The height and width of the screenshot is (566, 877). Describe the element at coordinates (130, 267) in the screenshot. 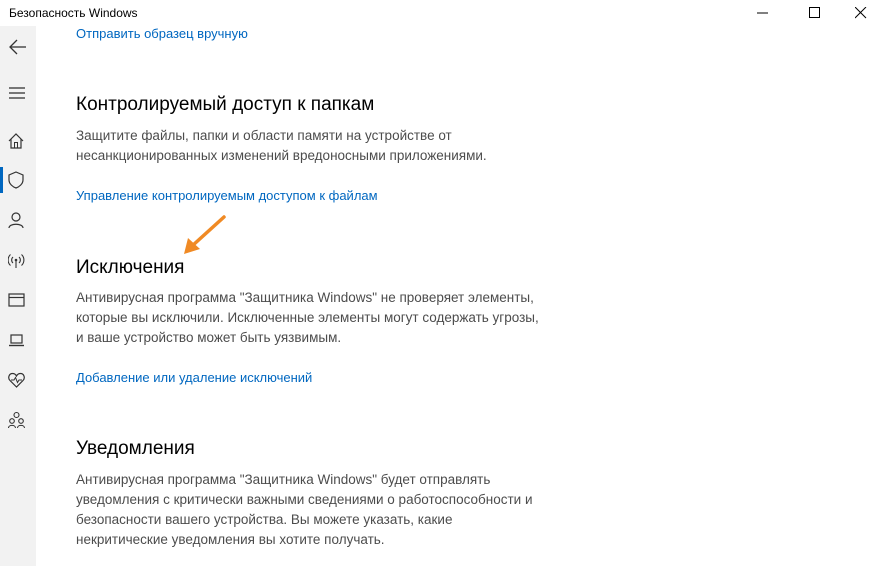

I see `section-heading: Исключения` at that location.